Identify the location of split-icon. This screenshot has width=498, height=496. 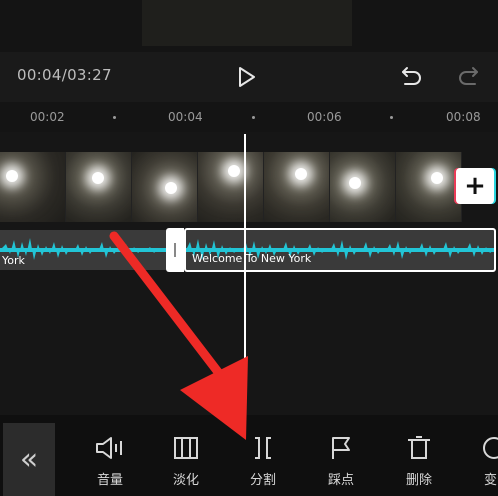
(263, 448).